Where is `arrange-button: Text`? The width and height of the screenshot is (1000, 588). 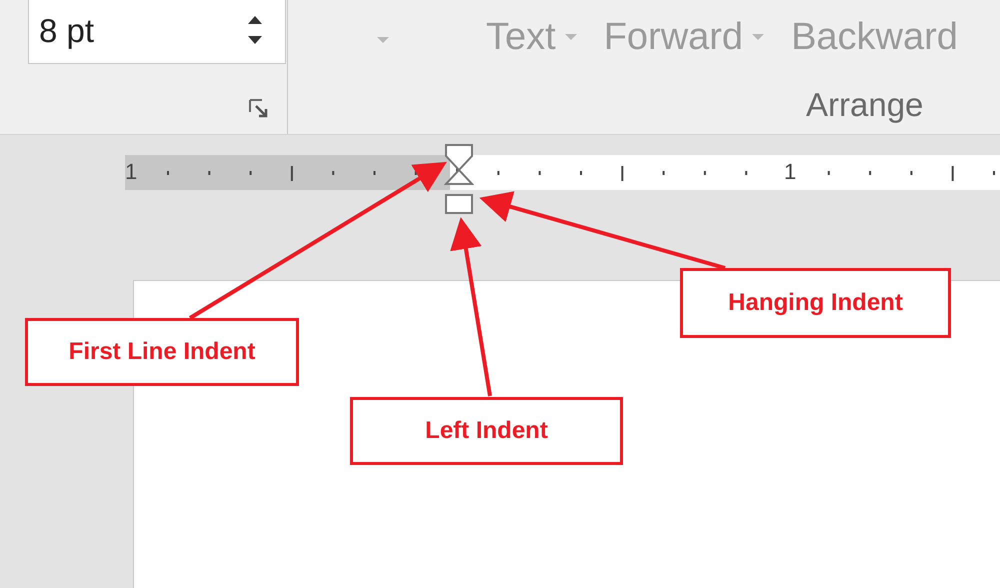
arrange-button: Text is located at coordinates (532, 37).